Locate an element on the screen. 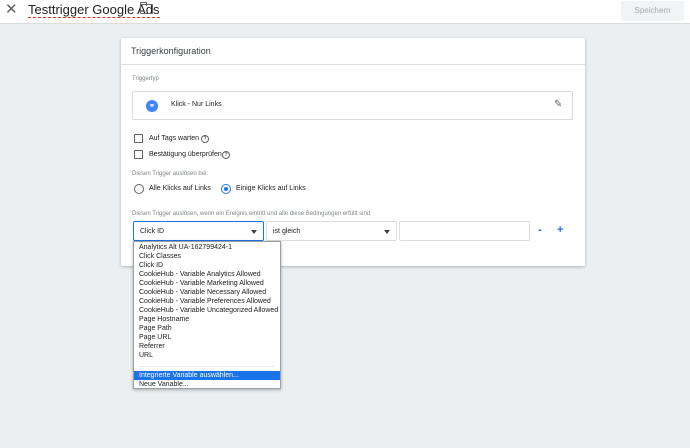 This screenshot has width=690, height=448. some-link-clicks-label: Einige Klicks auf Links is located at coordinates (271, 188).